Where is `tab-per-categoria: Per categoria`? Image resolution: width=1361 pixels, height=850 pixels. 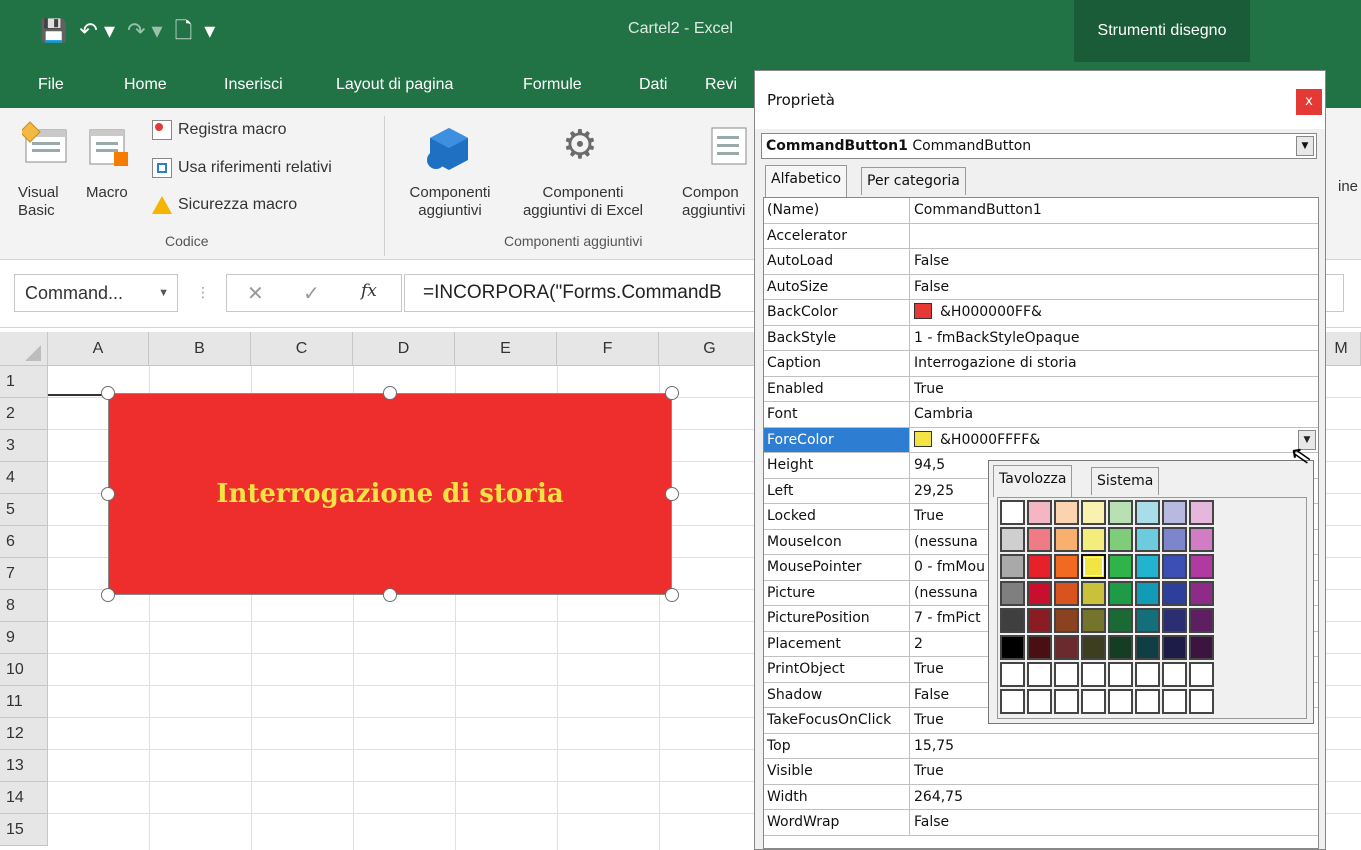
tab-per-categoria: Per categoria is located at coordinates (913, 181).